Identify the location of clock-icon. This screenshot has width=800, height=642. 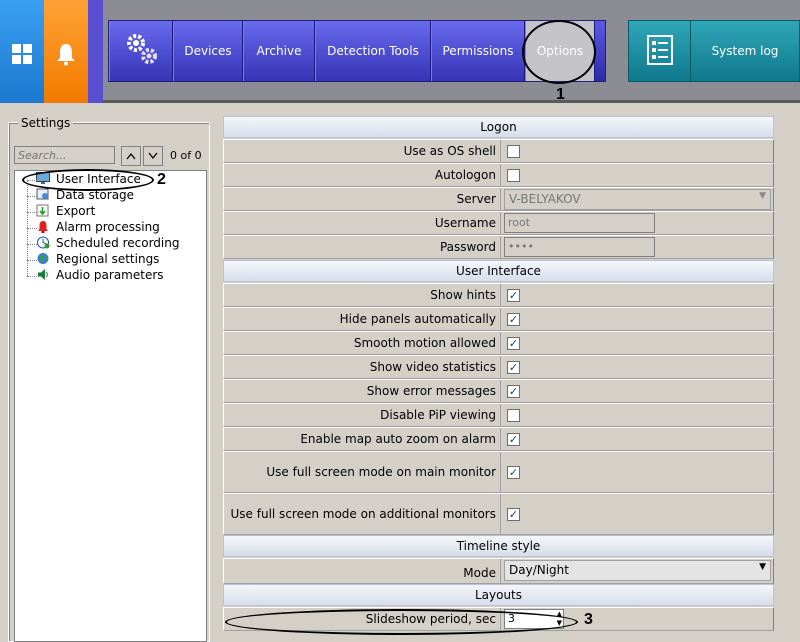
(43, 242).